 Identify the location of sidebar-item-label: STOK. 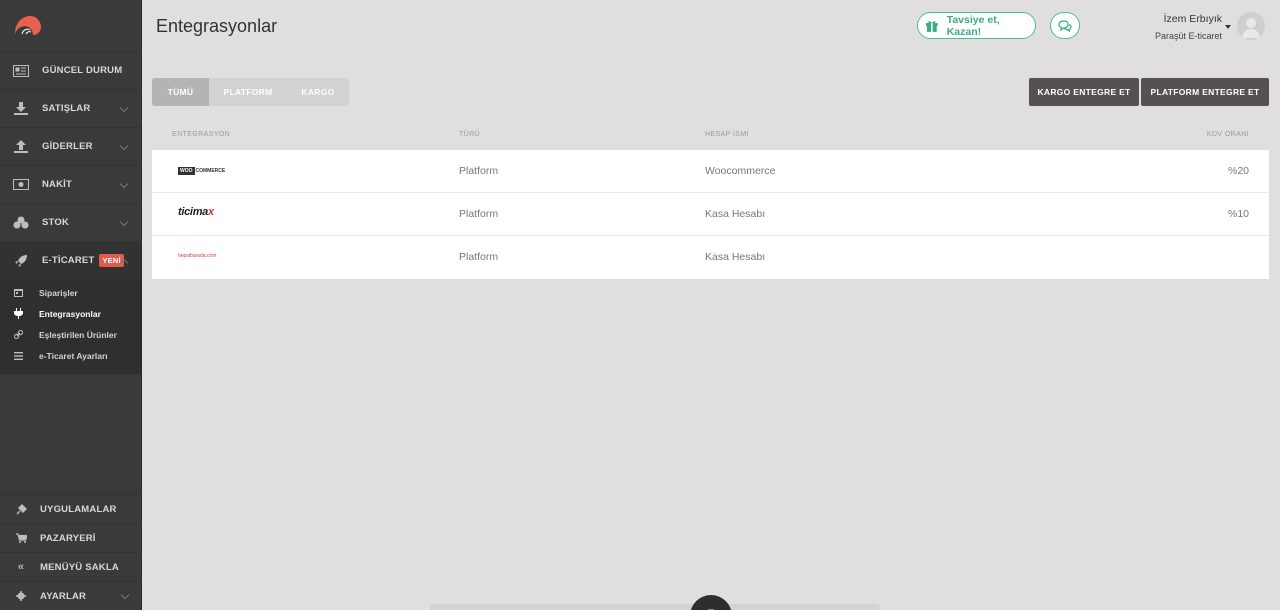
(56, 222).